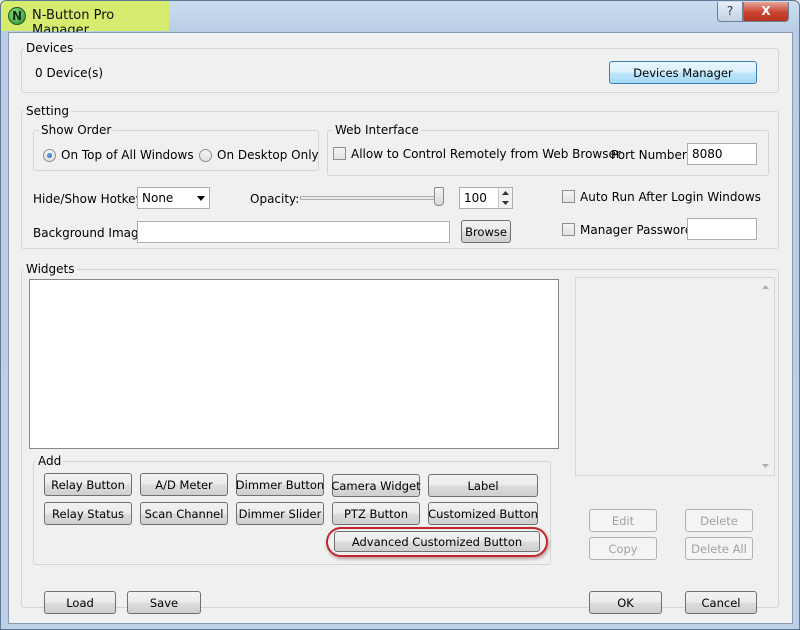  Describe the element at coordinates (92, 233) in the screenshot. I see `background-image-label: Background Image:` at that location.